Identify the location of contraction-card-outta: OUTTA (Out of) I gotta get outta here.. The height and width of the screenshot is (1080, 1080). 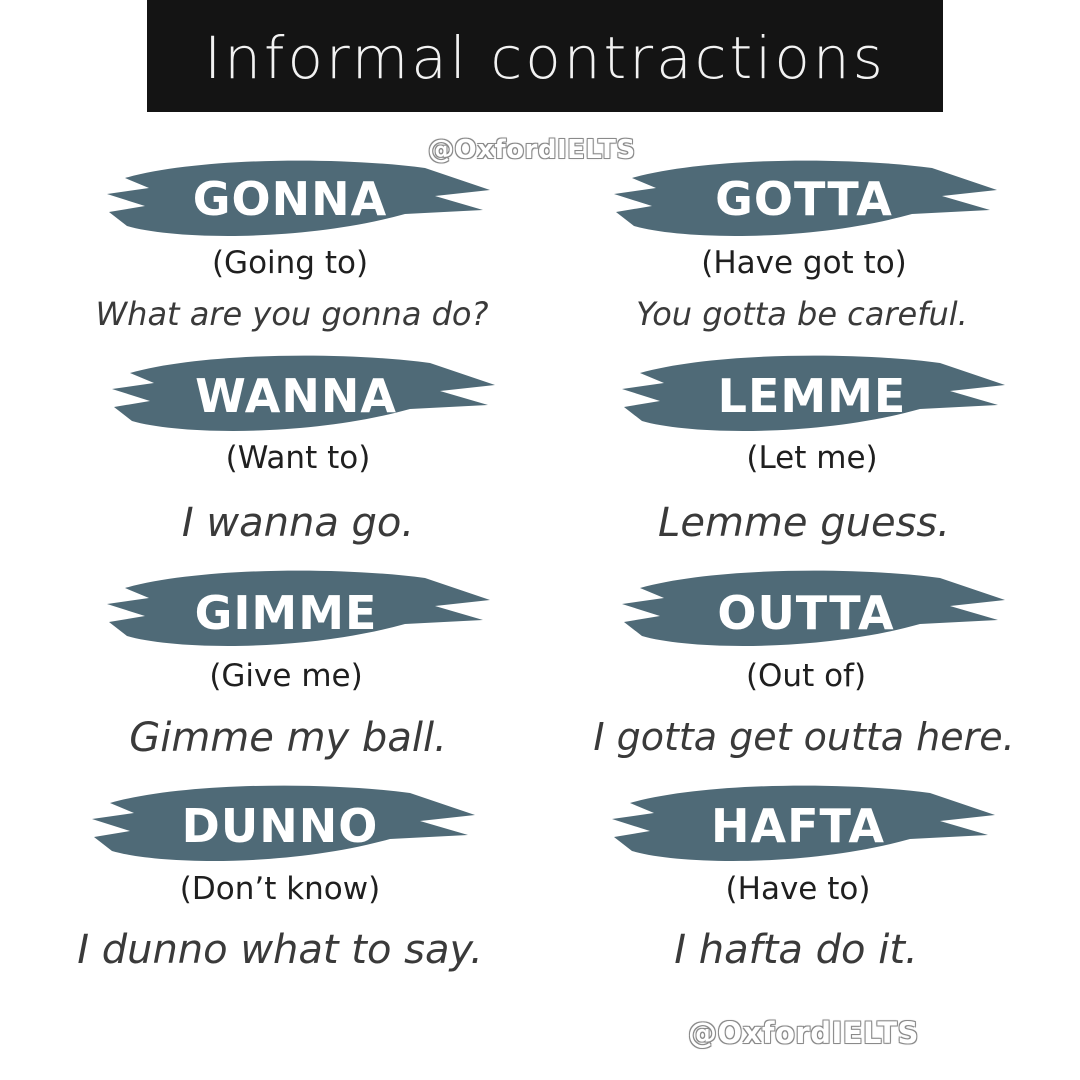
(810, 665).